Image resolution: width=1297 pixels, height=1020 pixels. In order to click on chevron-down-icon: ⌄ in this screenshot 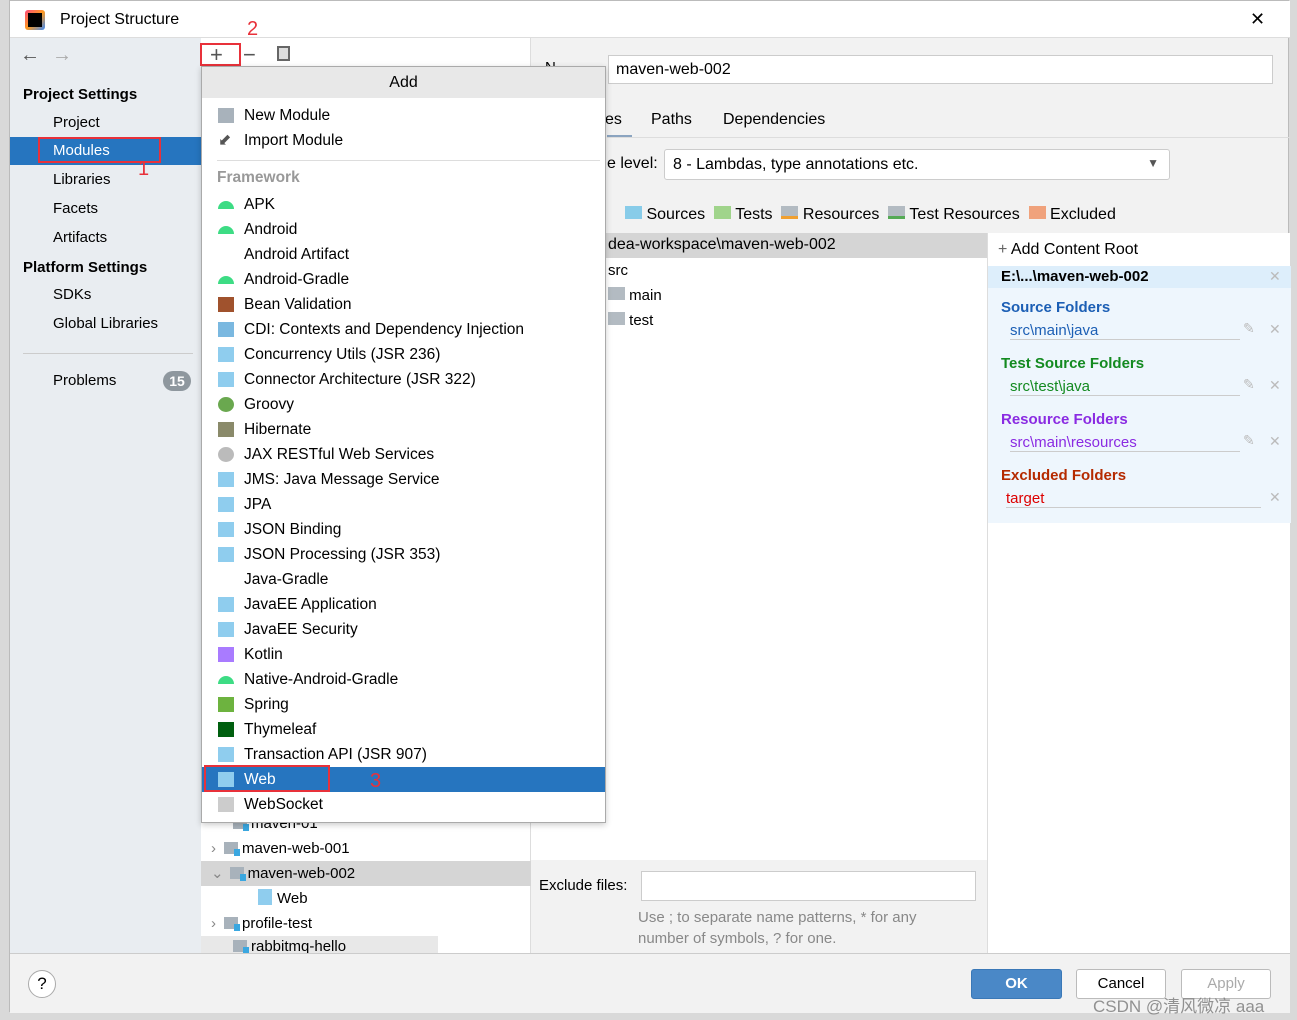, I will do `click(217, 873)`.